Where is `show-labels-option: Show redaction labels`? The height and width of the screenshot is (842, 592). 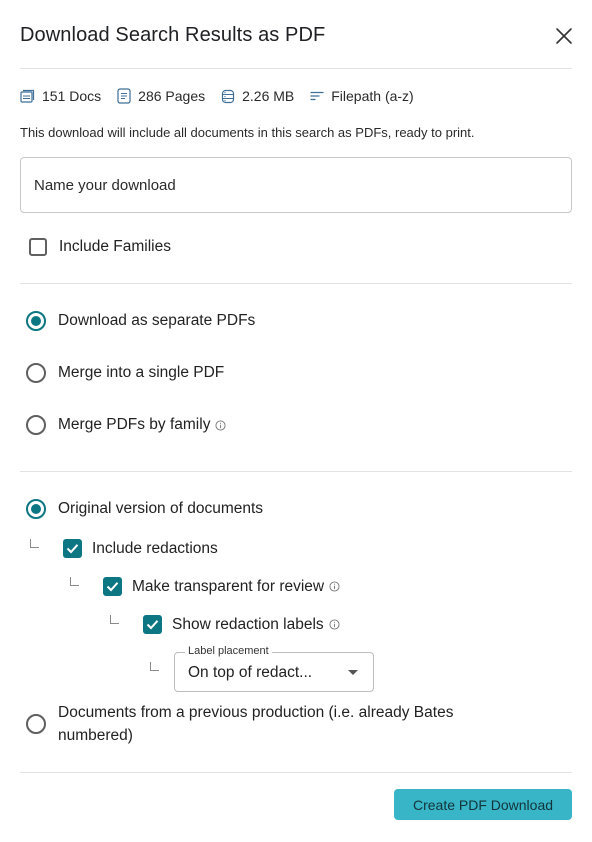 show-labels-option: Show redaction labels is located at coordinates (241, 624).